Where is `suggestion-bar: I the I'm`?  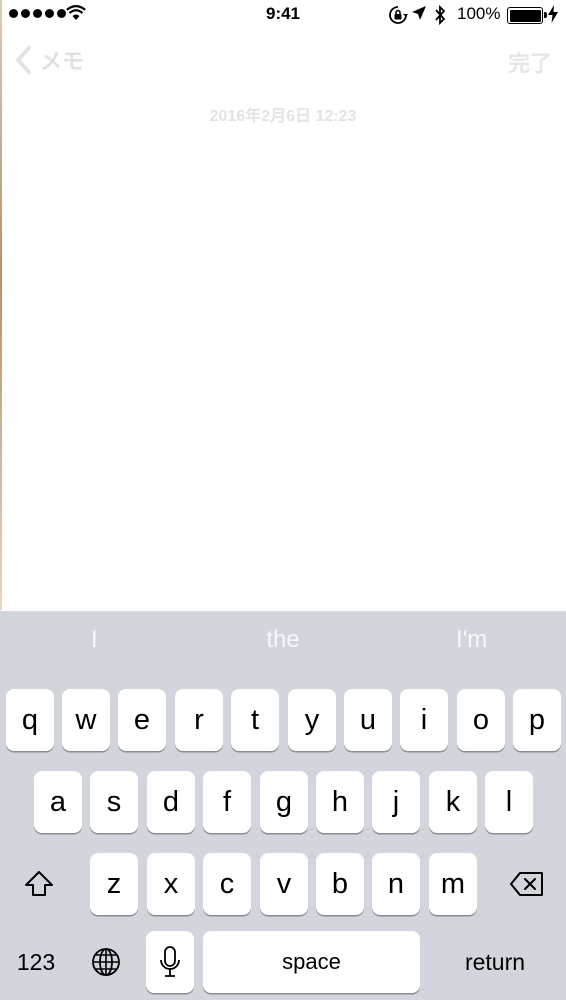 suggestion-bar: I the I'm is located at coordinates (283, 642).